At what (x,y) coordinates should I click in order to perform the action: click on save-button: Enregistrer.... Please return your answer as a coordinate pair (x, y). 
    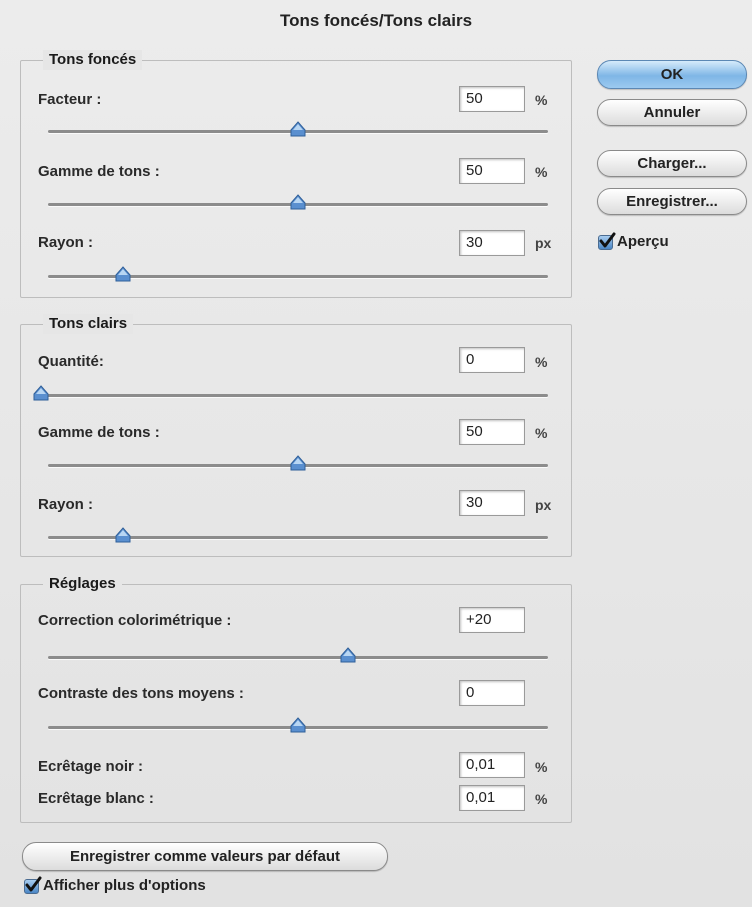
    Looking at the image, I should click on (672, 201).